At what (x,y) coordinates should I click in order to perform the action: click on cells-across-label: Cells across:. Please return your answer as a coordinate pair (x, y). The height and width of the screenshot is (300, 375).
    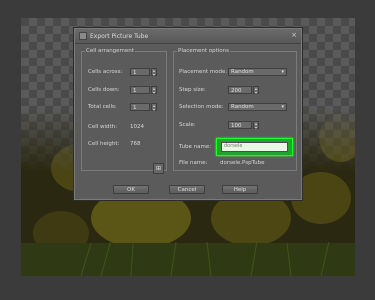
    Looking at the image, I should click on (105, 72).